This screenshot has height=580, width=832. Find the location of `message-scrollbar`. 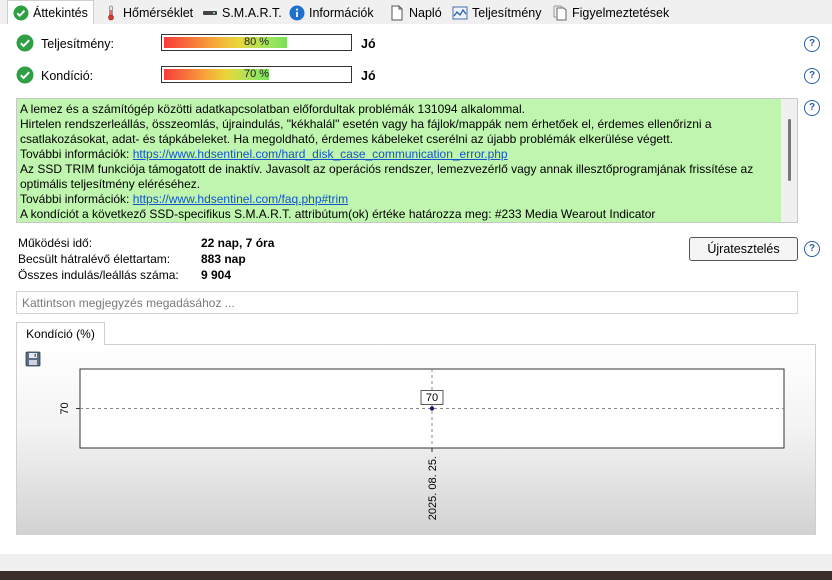

message-scrollbar is located at coordinates (789, 160).